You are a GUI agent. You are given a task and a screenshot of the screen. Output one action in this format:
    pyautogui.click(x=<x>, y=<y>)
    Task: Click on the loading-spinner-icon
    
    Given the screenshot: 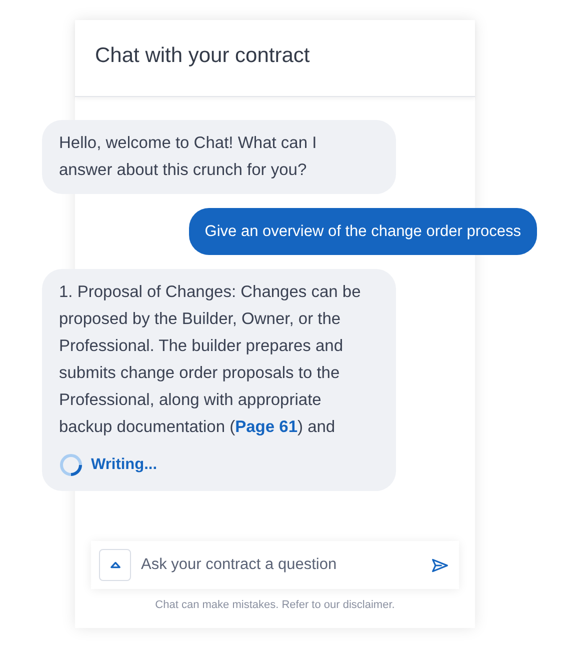 What is the action you would take?
    pyautogui.click(x=71, y=465)
    